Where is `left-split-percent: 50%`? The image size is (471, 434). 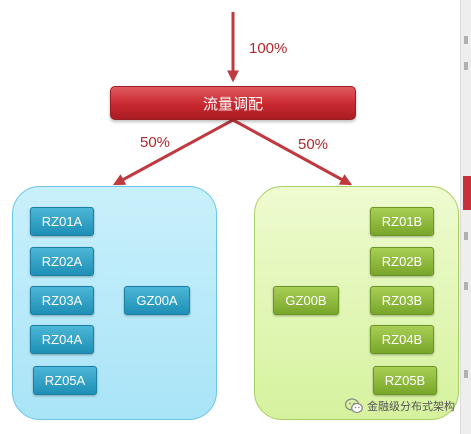
left-split-percent: 50% is located at coordinates (155, 142).